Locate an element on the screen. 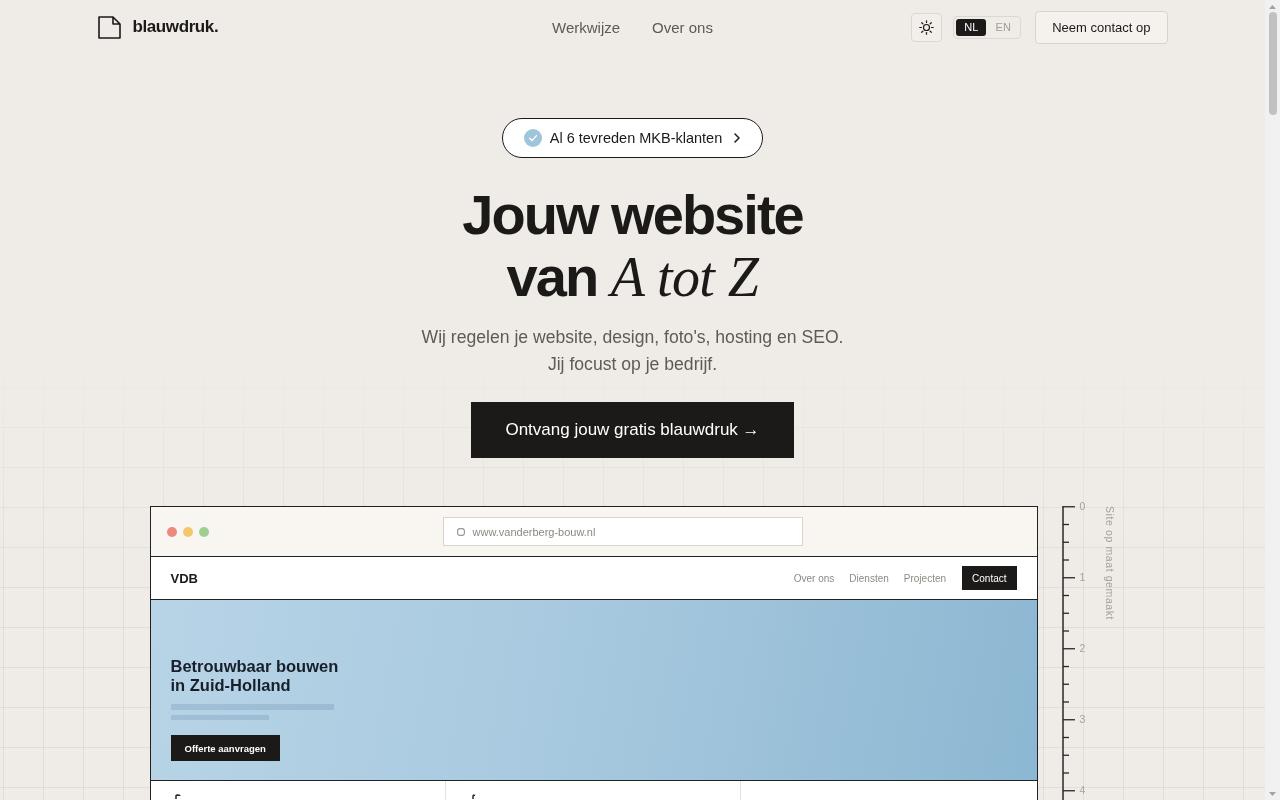 This screenshot has height=800, width=1280. rounded-square-icon is located at coordinates (460, 531).